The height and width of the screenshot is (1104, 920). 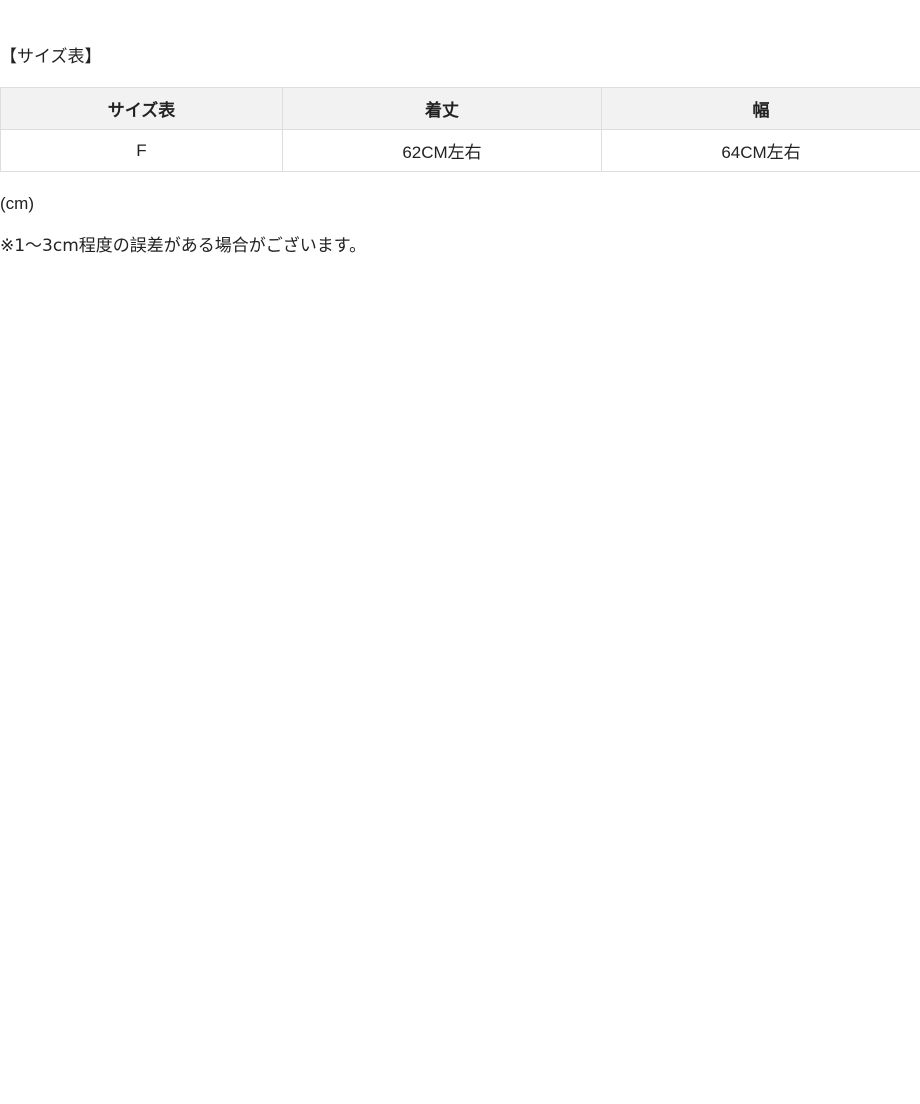 What do you see at coordinates (51, 57) in the screenshot?
I see `size-chart-heading: 【サイズ表】` at bounding box center [51, 57].